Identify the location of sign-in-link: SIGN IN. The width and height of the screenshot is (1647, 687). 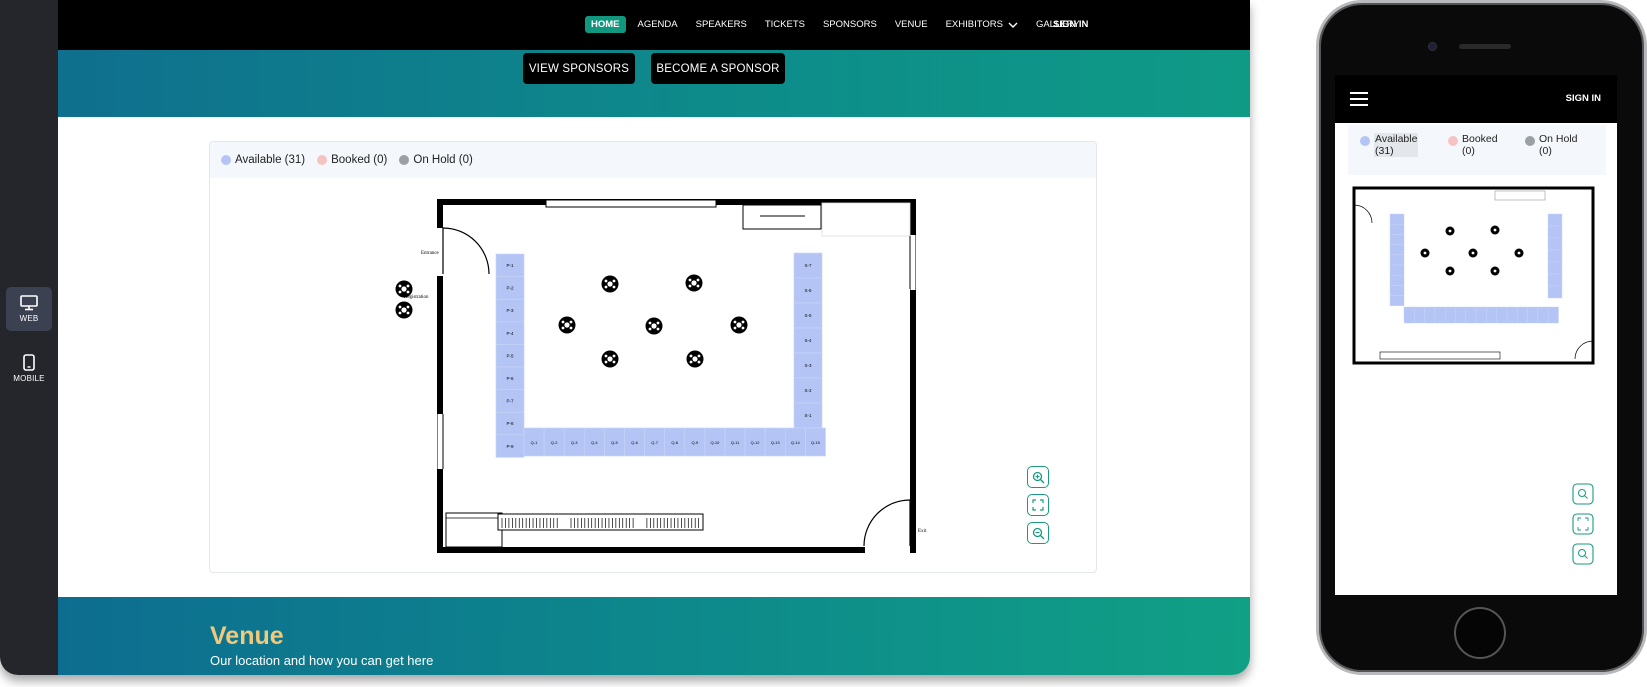
(1070, 24).